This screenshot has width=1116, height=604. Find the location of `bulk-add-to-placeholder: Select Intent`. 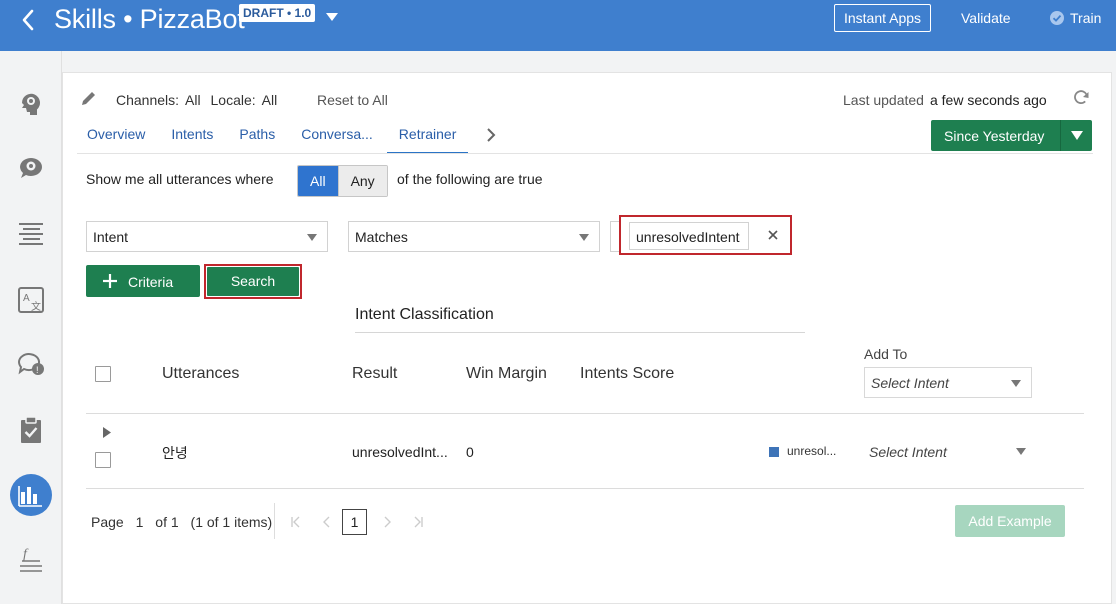

bulk-add-to-placeholder: Select Intent is located at coordinates (910, 383).